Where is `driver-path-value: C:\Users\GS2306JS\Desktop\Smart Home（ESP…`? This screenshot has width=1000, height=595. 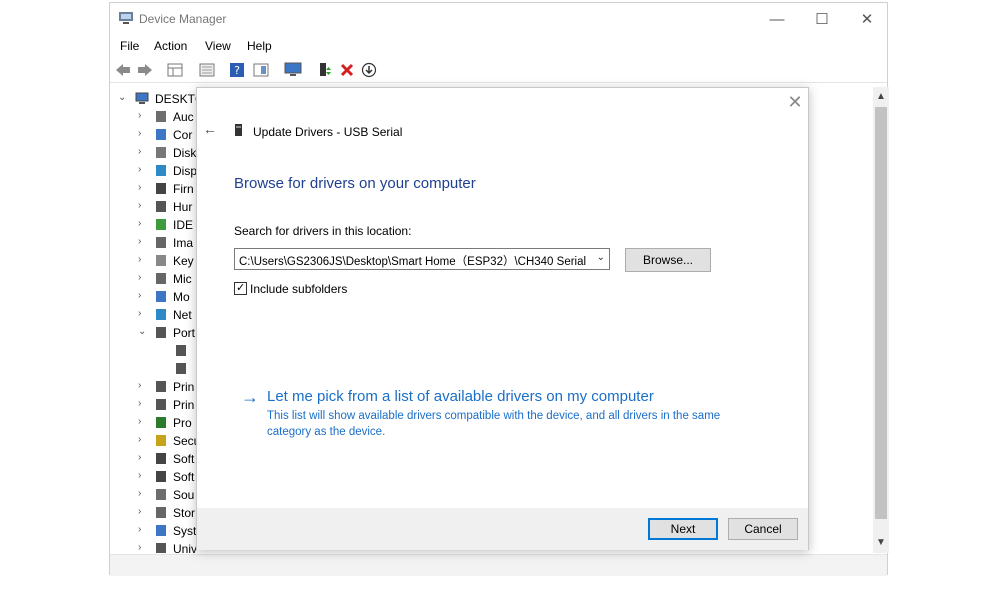 driver-path-value: C:\Users\GS2306JS\Desktop\Smart Home（ESP… is located at coordinates (414, 262).